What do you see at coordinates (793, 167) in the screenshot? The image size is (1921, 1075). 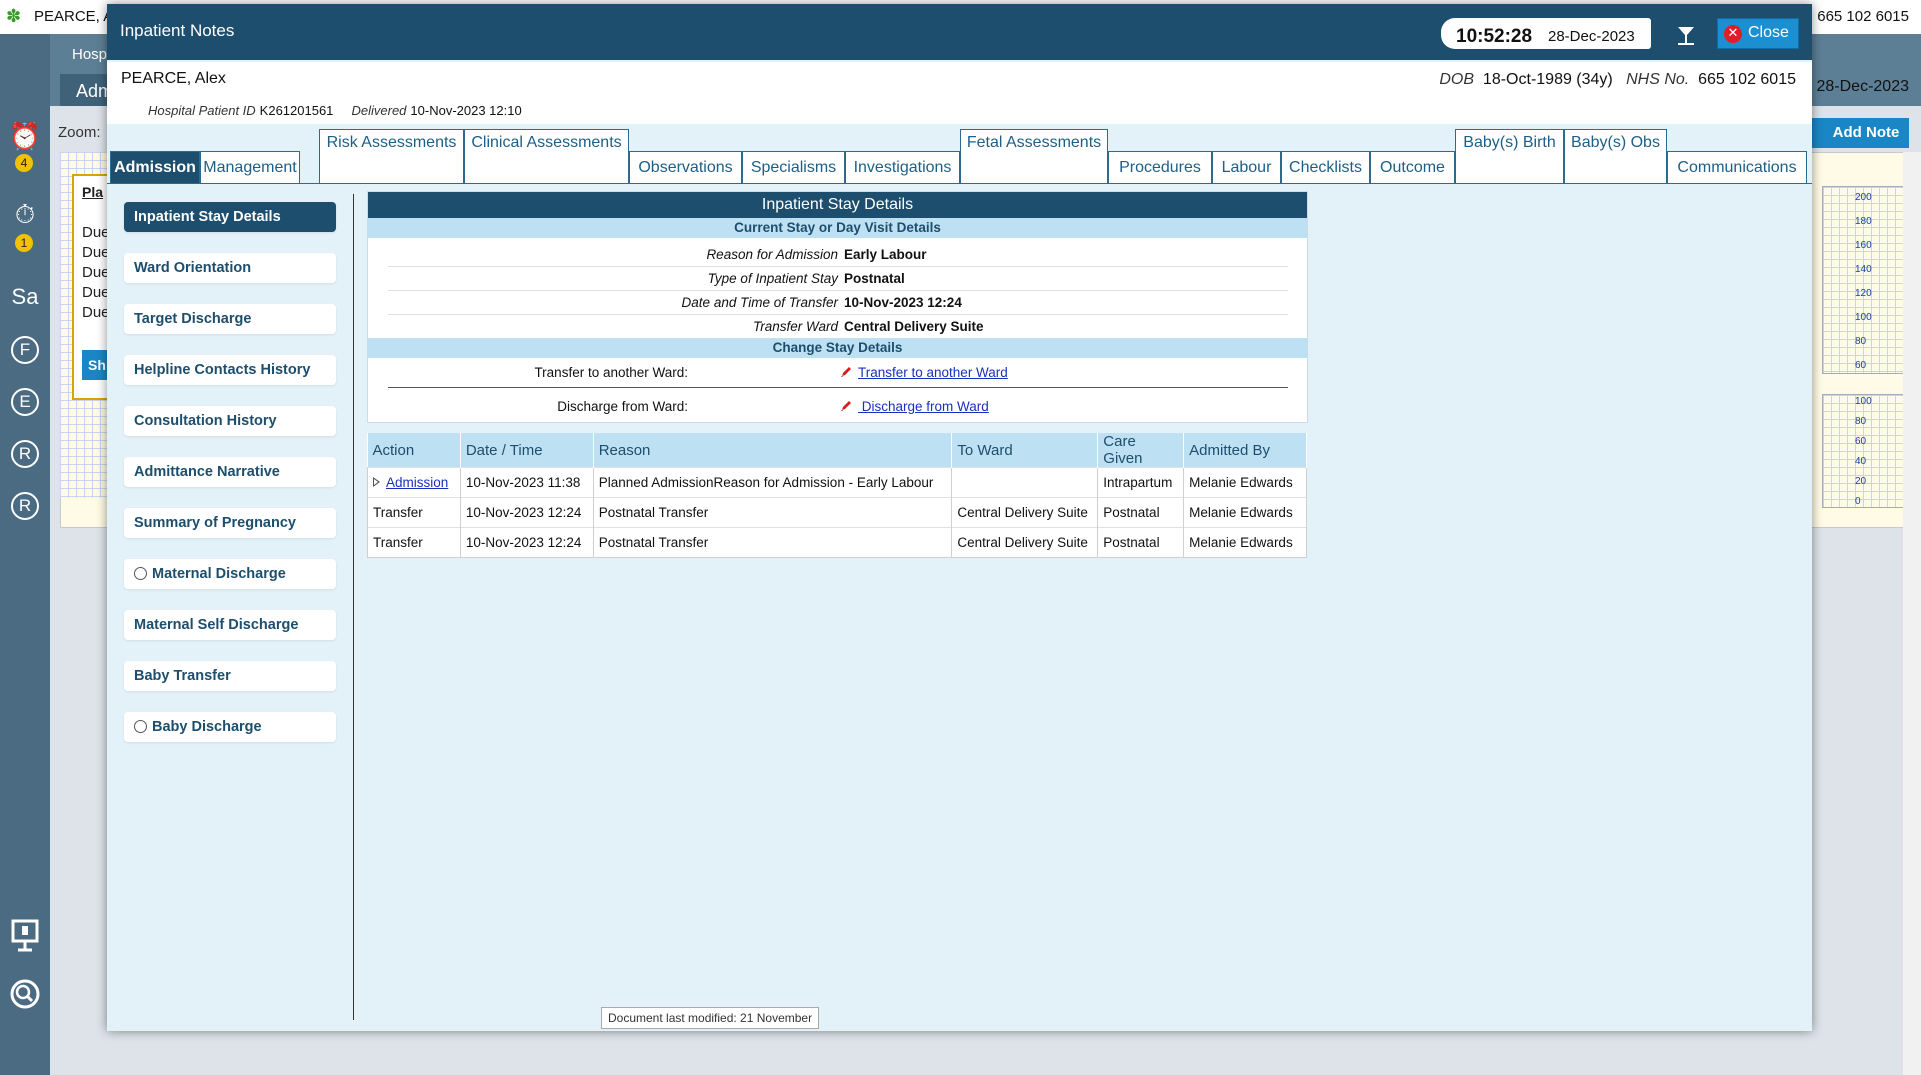 I see `tab-specialisms: Specialisms` at bounding box center [793, 167].